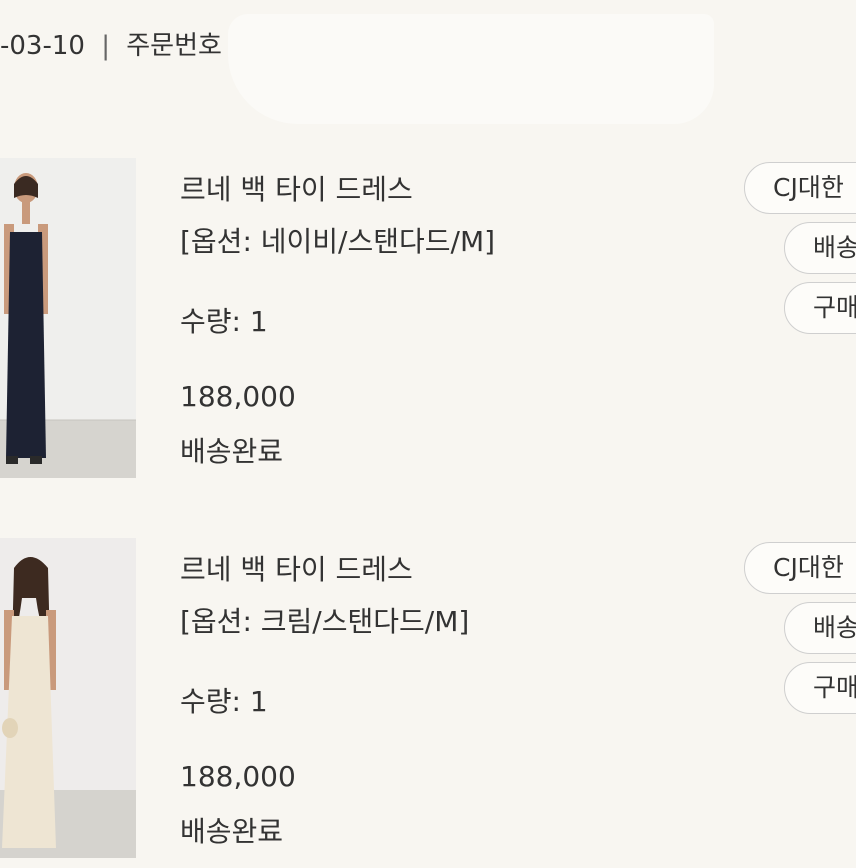  What do you see at coordinates (42, 46) in the screenshot?
I see `order-date: -03-10` at bounding box center [42, 46].